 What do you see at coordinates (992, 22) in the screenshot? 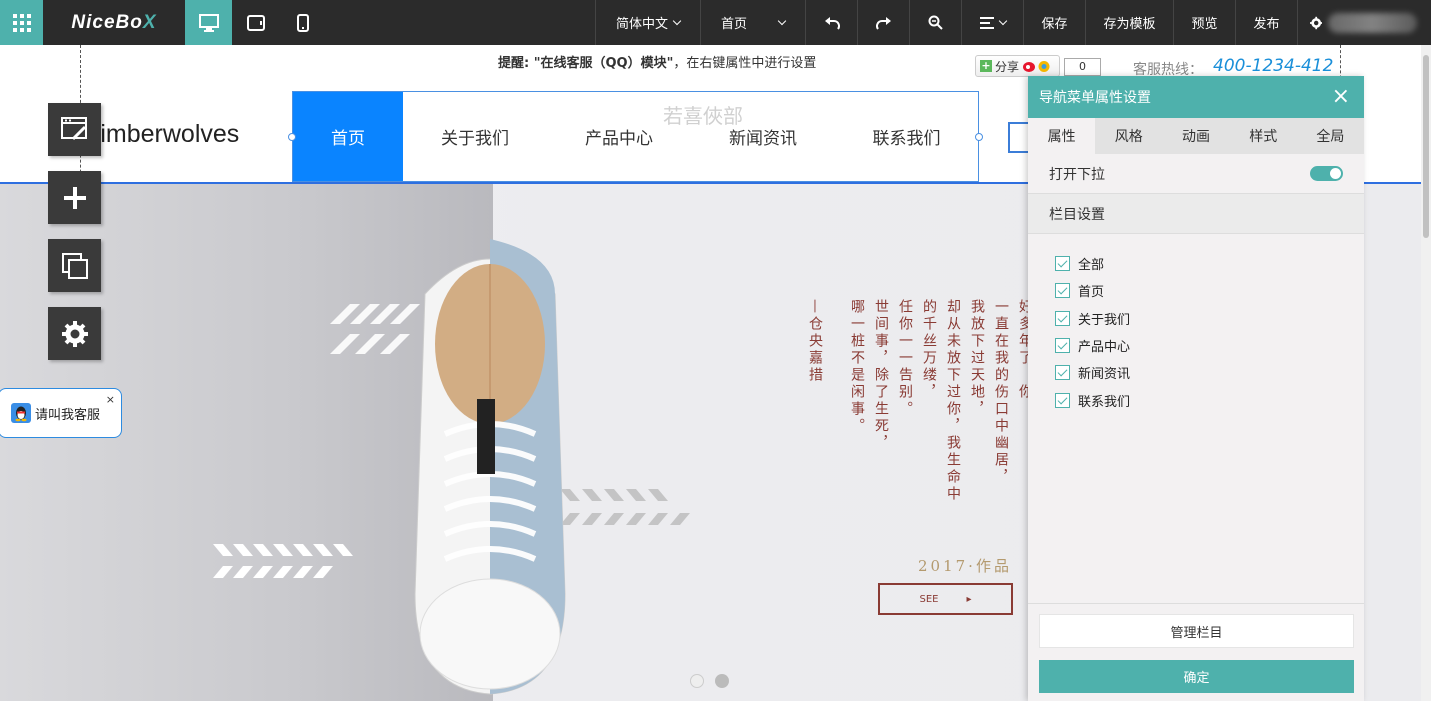
I see `align-menu` at bounding box center [992, 22].